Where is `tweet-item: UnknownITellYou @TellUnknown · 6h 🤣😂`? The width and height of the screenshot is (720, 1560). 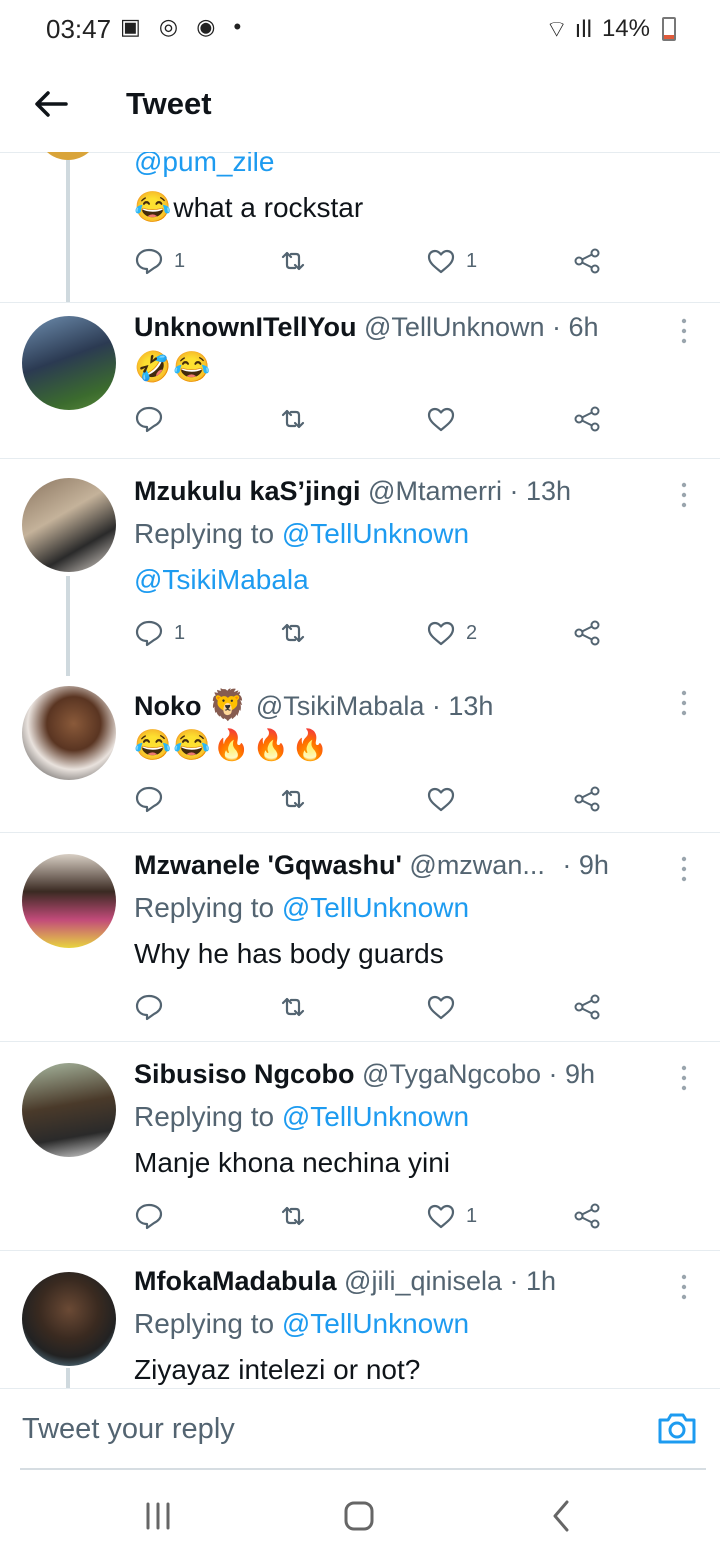
tweet-item: UnknownITellYou @TellUnknown · 6h 🤣😂 is located at coordinates (360, 380).